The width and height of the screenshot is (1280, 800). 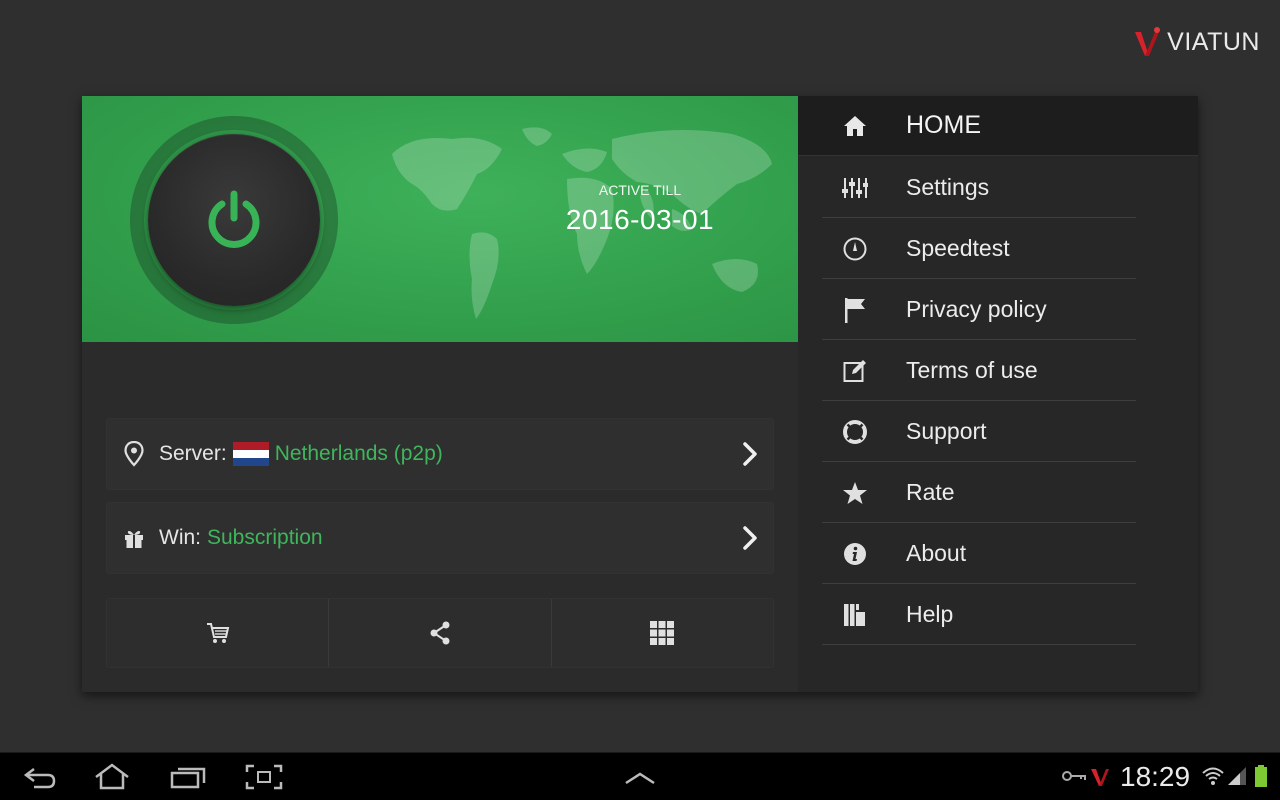 I want to click on info-icon, so click(x=855, y=554).